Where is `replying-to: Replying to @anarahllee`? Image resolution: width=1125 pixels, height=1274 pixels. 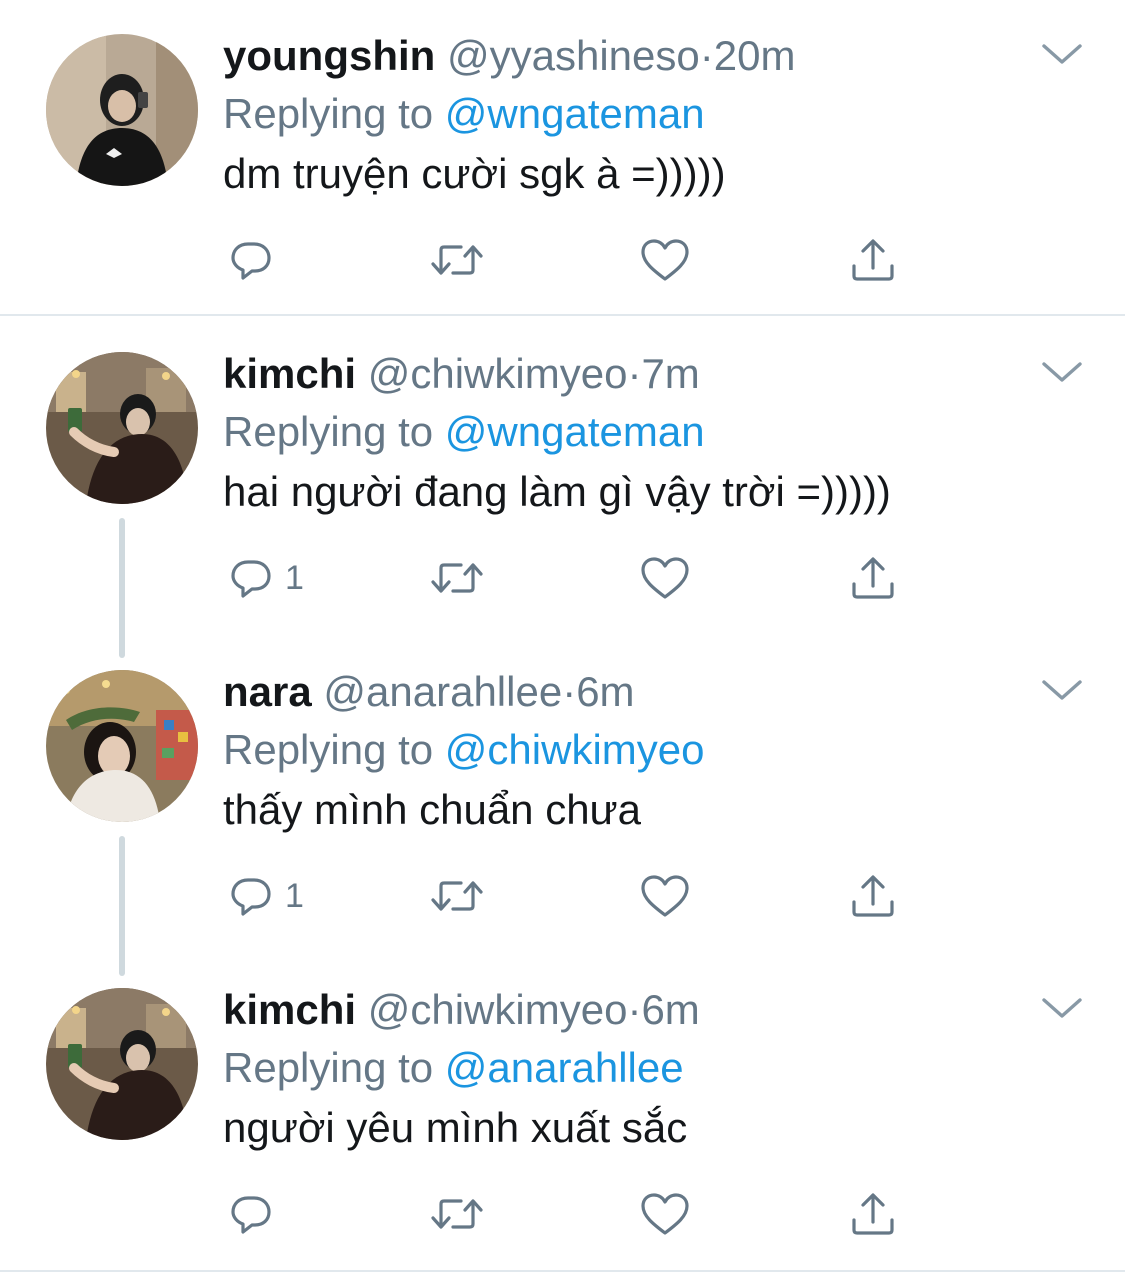
replying-to: Replying to @anarahllee is located at coordinates (453, 1068).